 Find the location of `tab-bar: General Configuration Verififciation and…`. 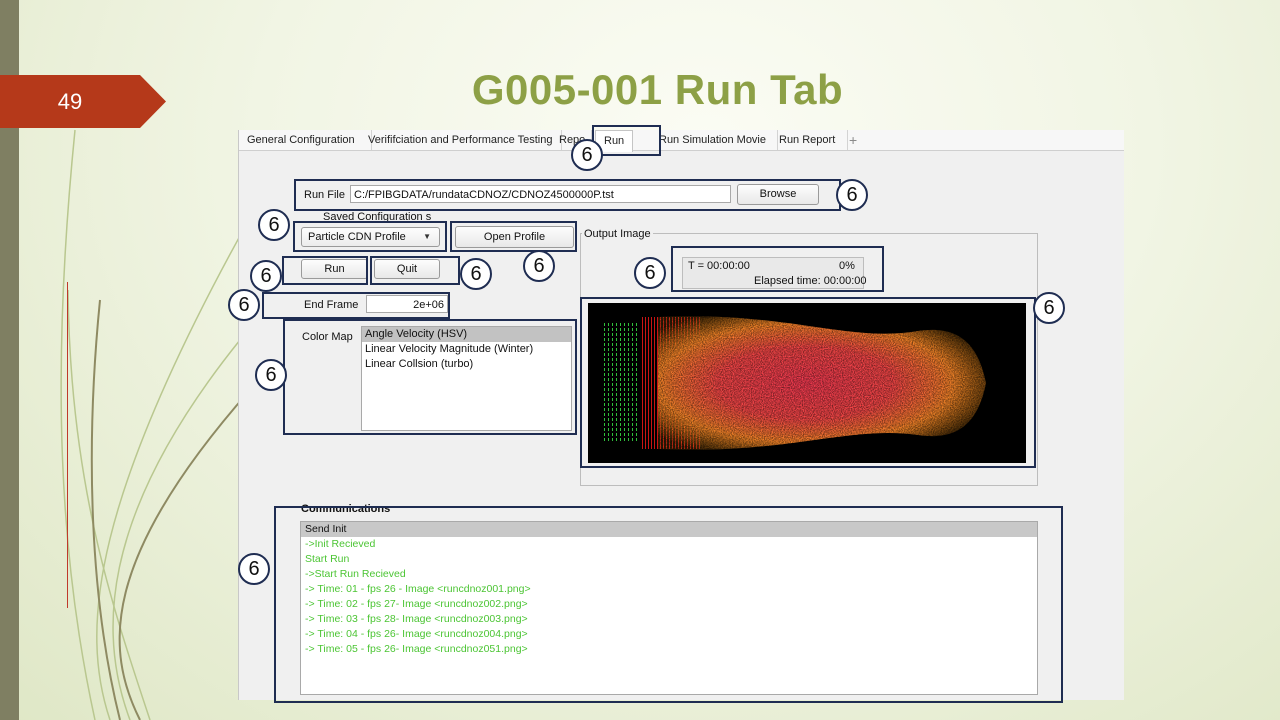

tab-bar: General Configuration Verififciation and… is located at coordinates (681, 141).